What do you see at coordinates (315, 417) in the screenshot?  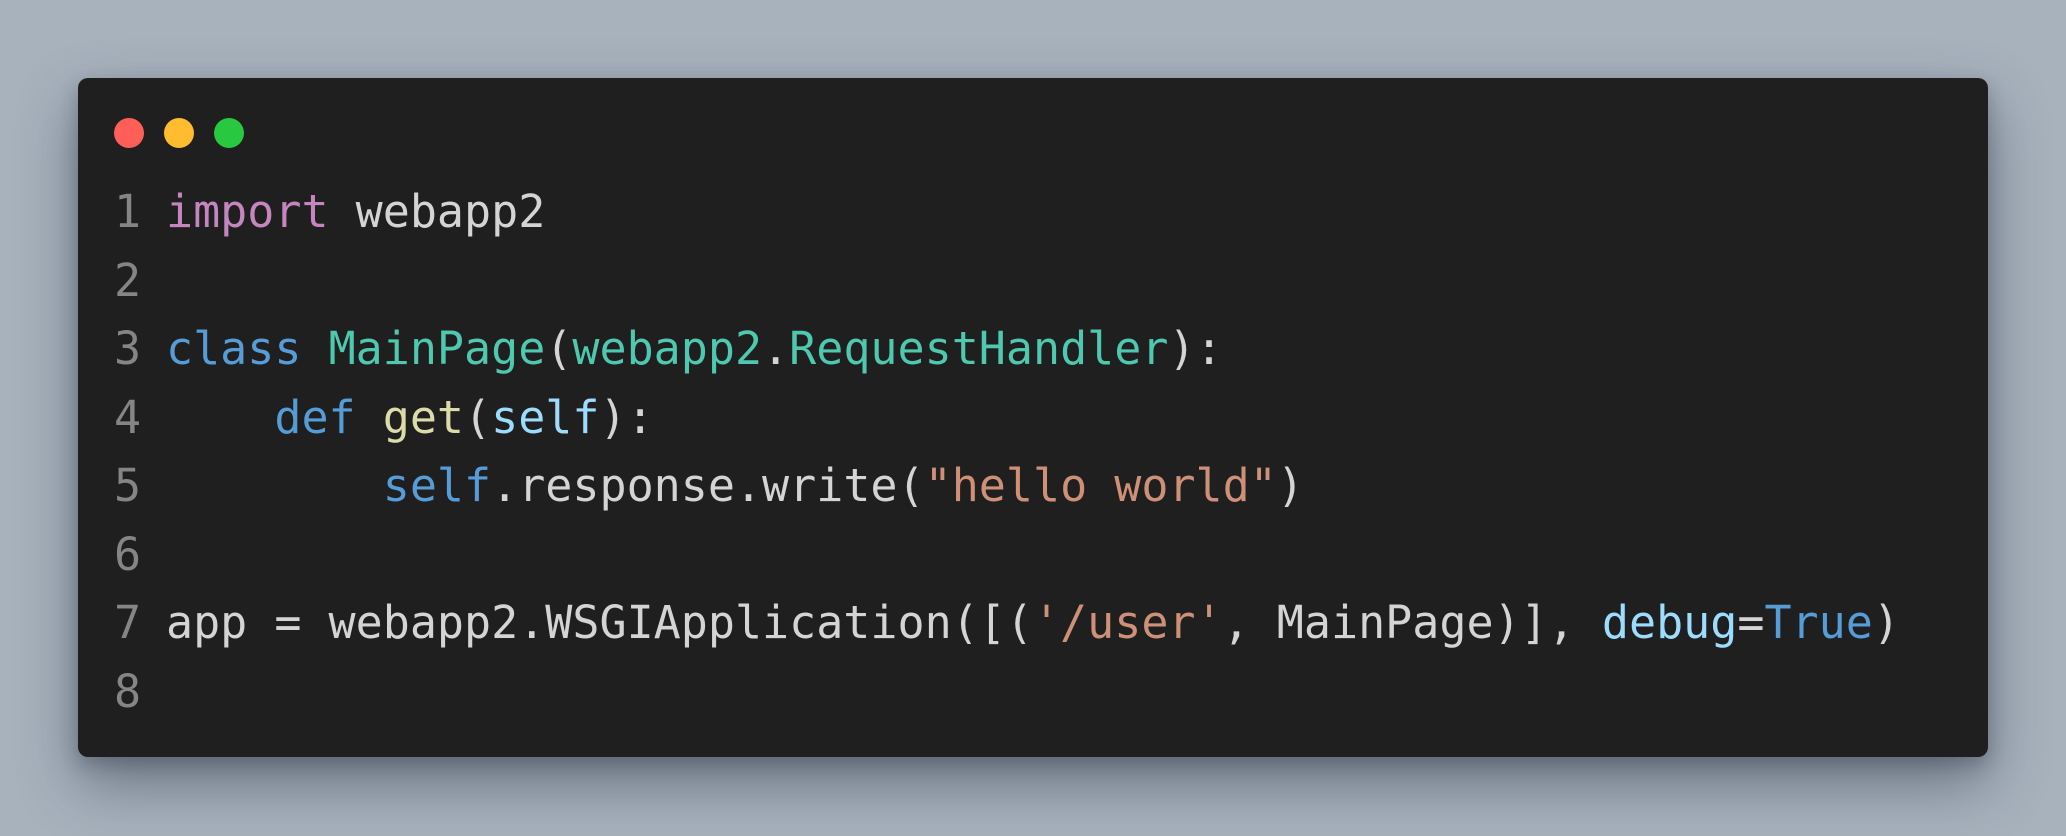 I see `code-token: def` at bounding box center [315, 417].